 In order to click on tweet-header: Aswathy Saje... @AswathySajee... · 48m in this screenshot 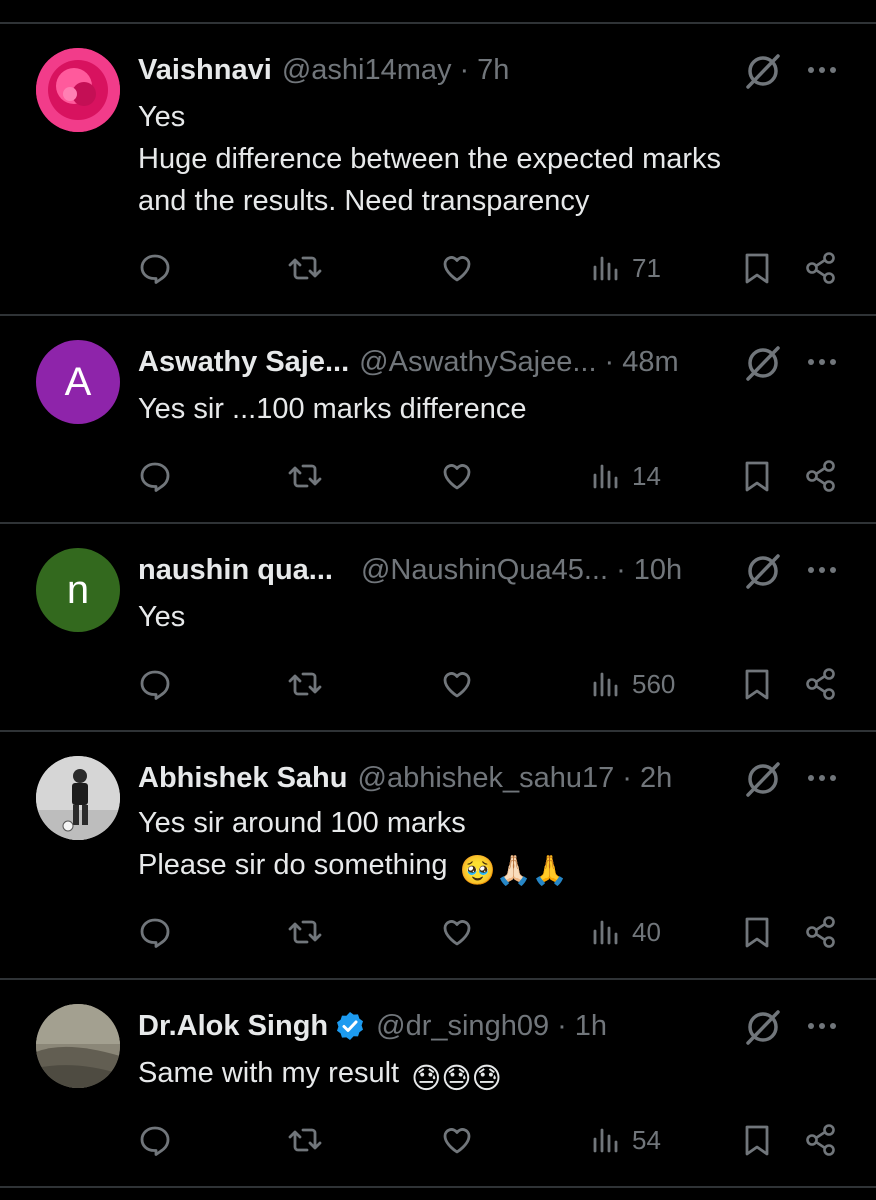, I will do `click(442, 362)`.